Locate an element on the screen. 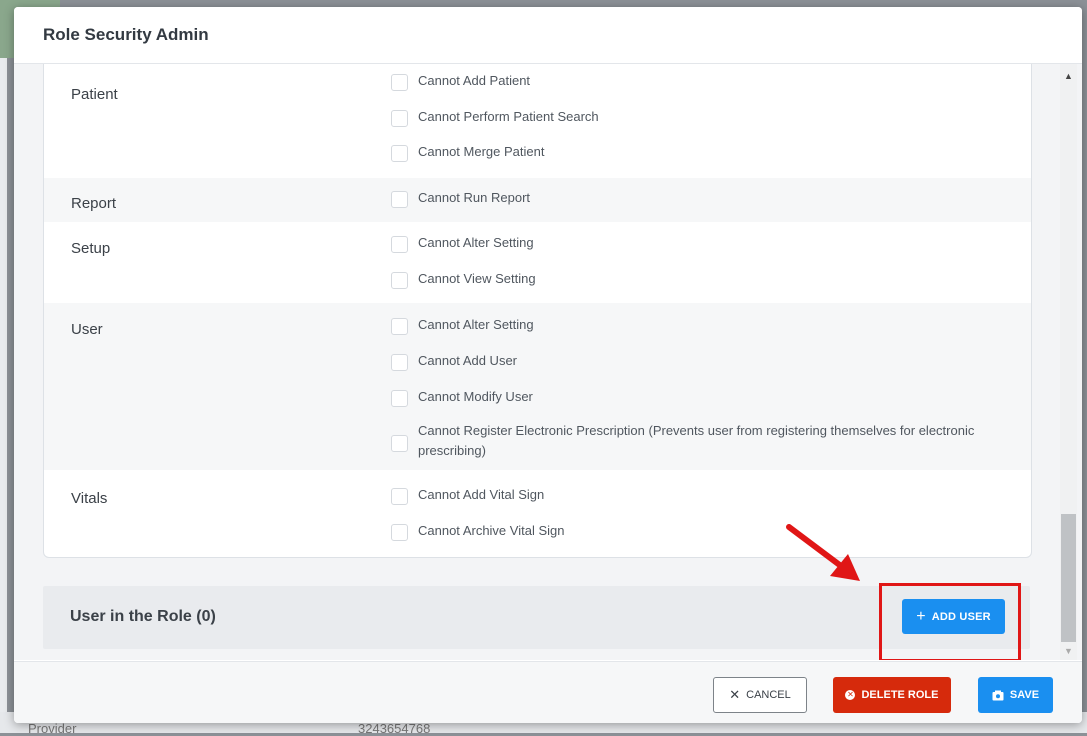 The image size is (1087, 736). modal-title: Role Security Admin is located at coordinates (126, 34).